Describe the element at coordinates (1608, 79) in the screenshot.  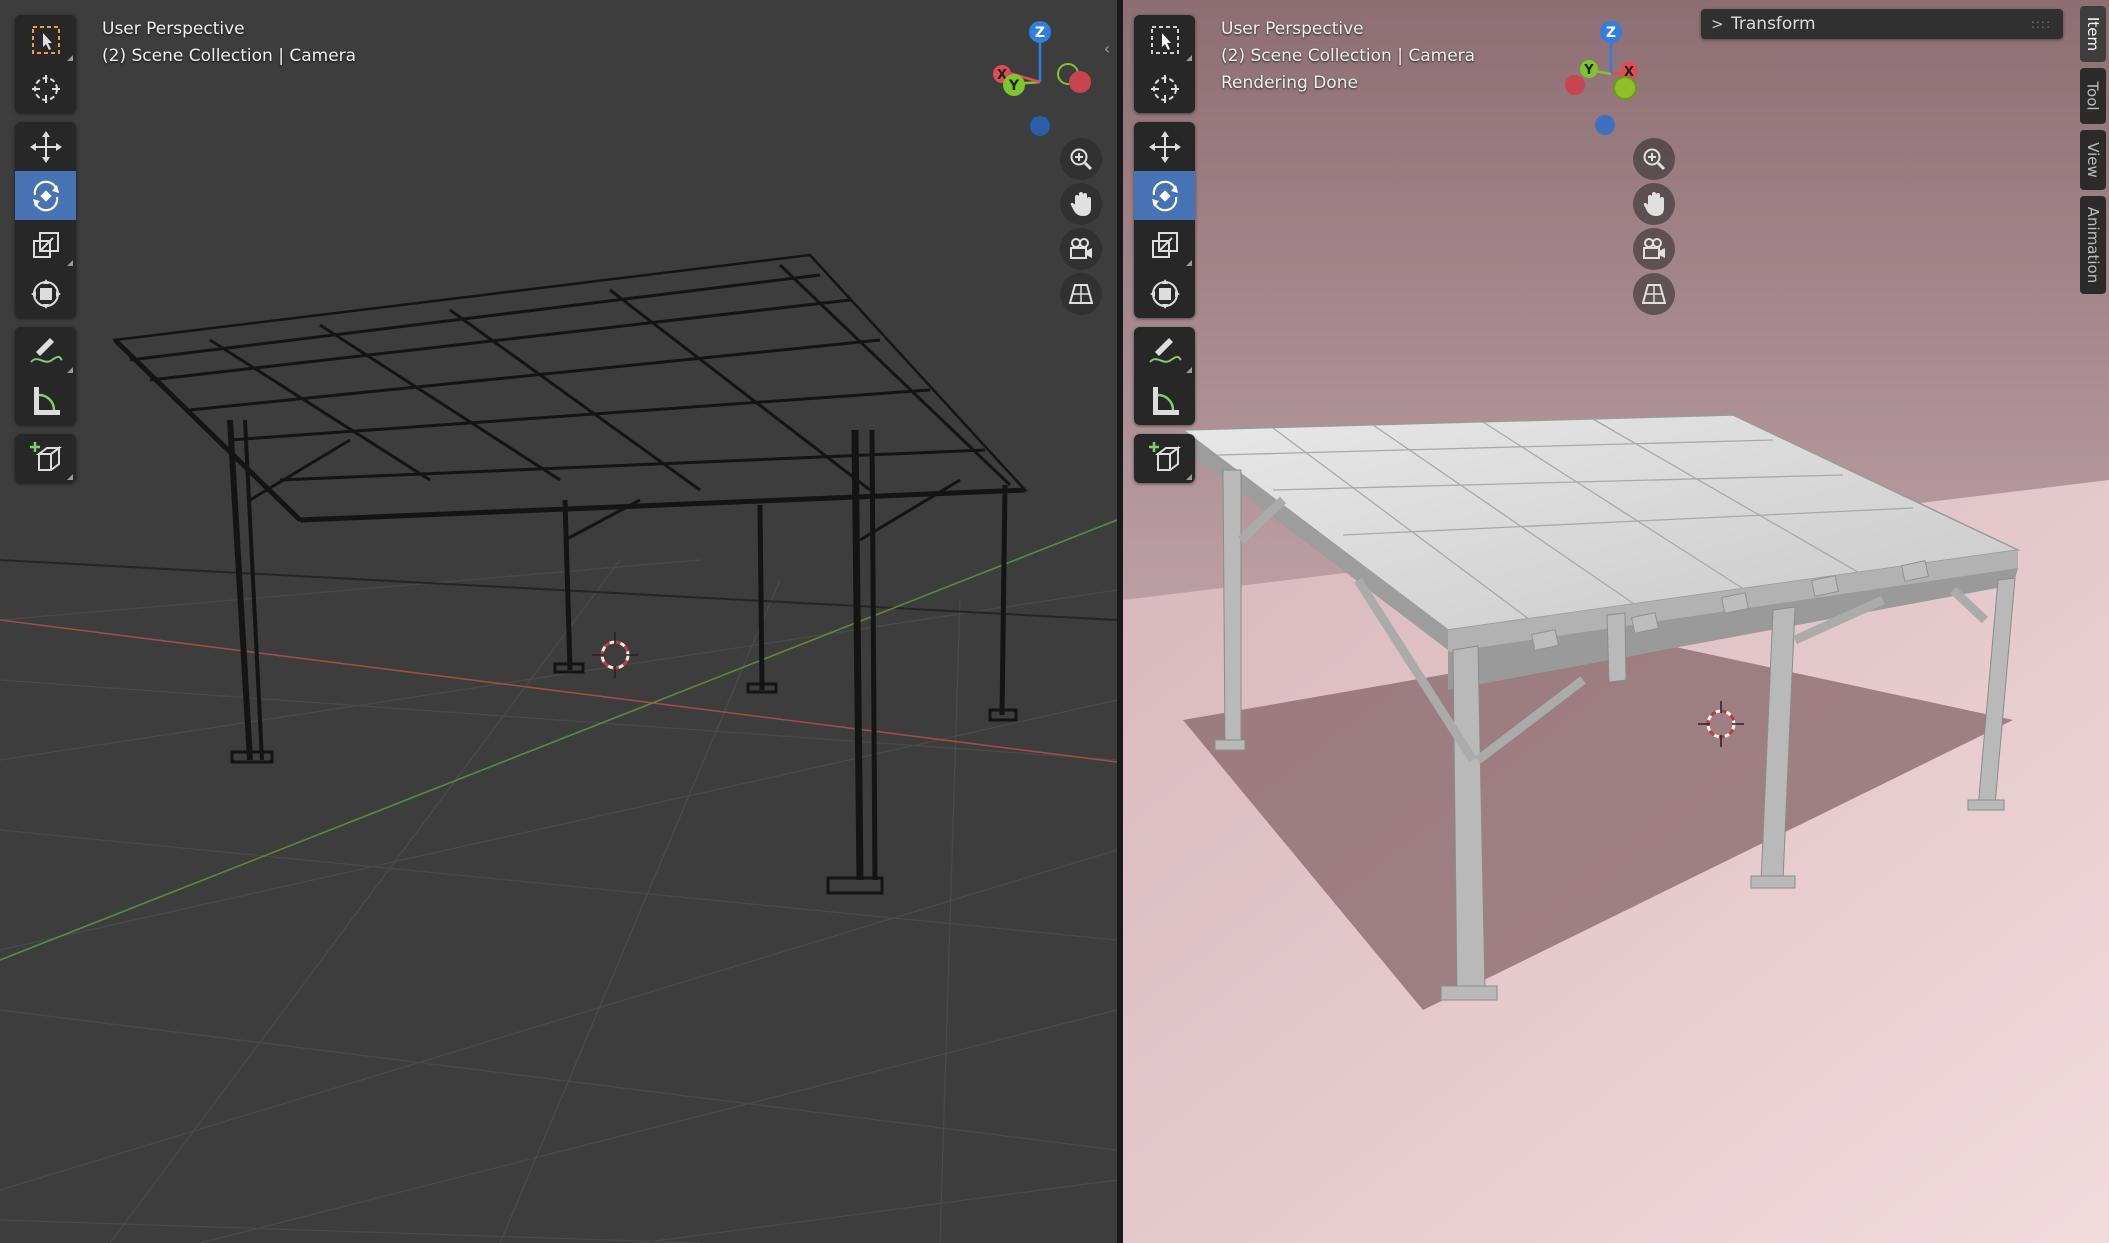
I see `navigation-gizmo-right: Z Y X` at that location.